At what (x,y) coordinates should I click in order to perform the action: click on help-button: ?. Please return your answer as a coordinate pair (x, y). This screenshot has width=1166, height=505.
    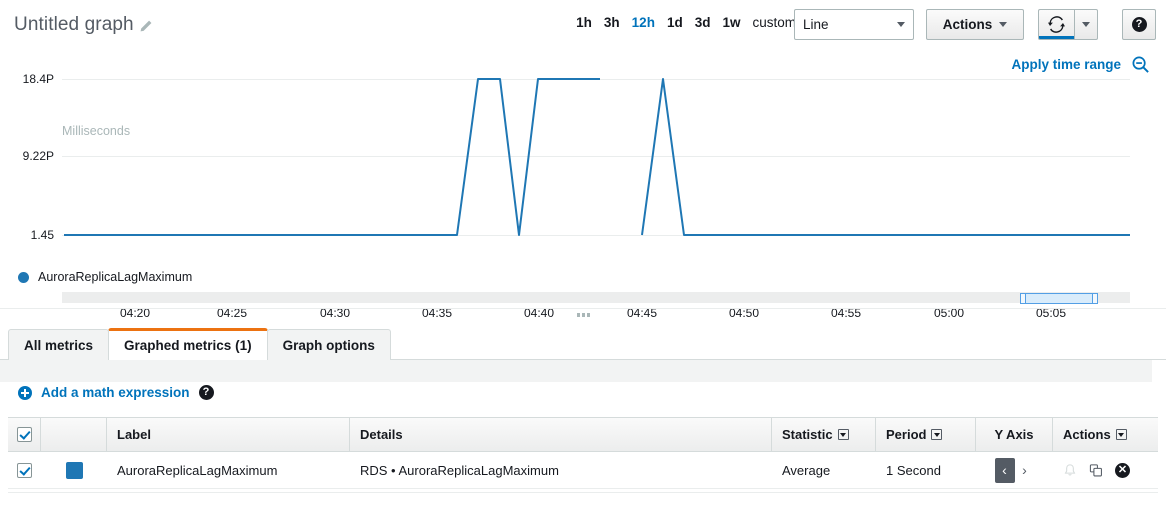
    Looking at the image, I should click on (1139, 24).